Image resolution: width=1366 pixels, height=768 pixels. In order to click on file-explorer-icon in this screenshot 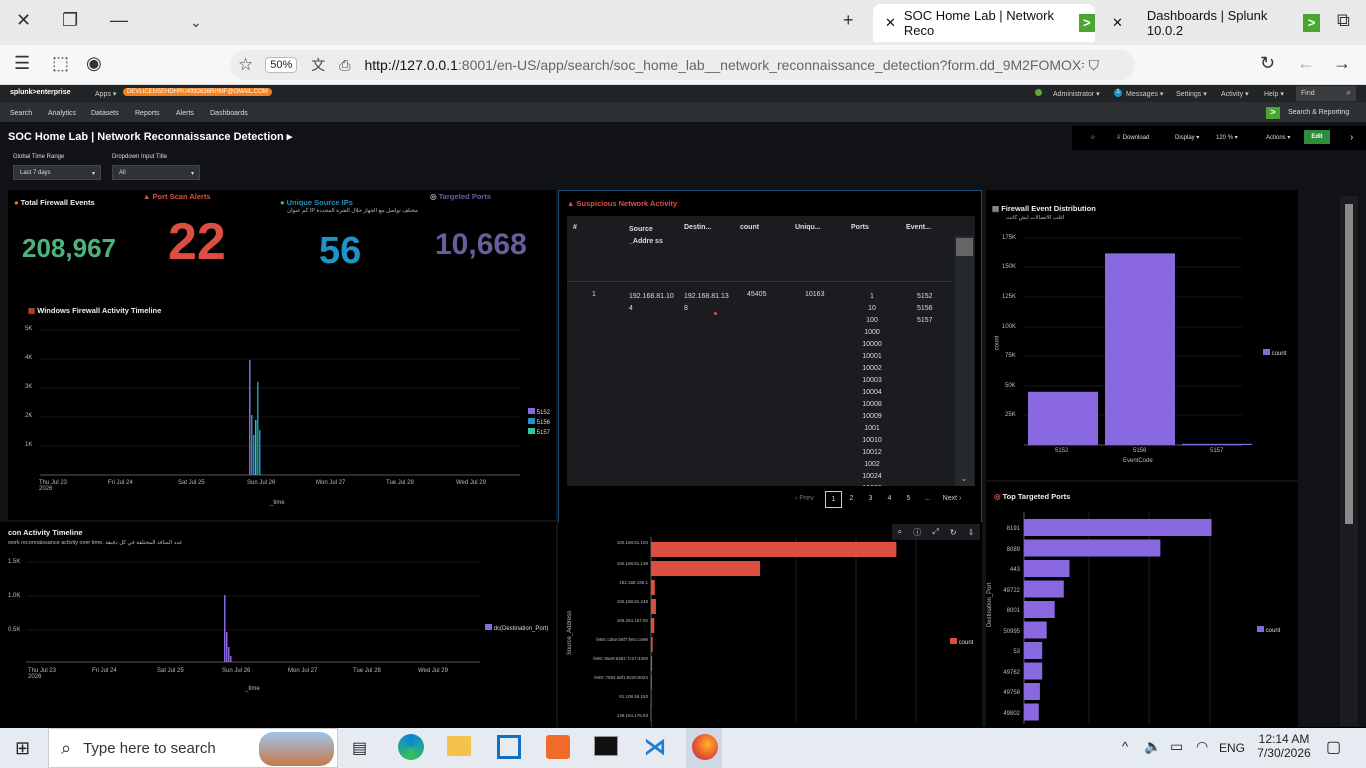, I will do `click(459, 746)`.